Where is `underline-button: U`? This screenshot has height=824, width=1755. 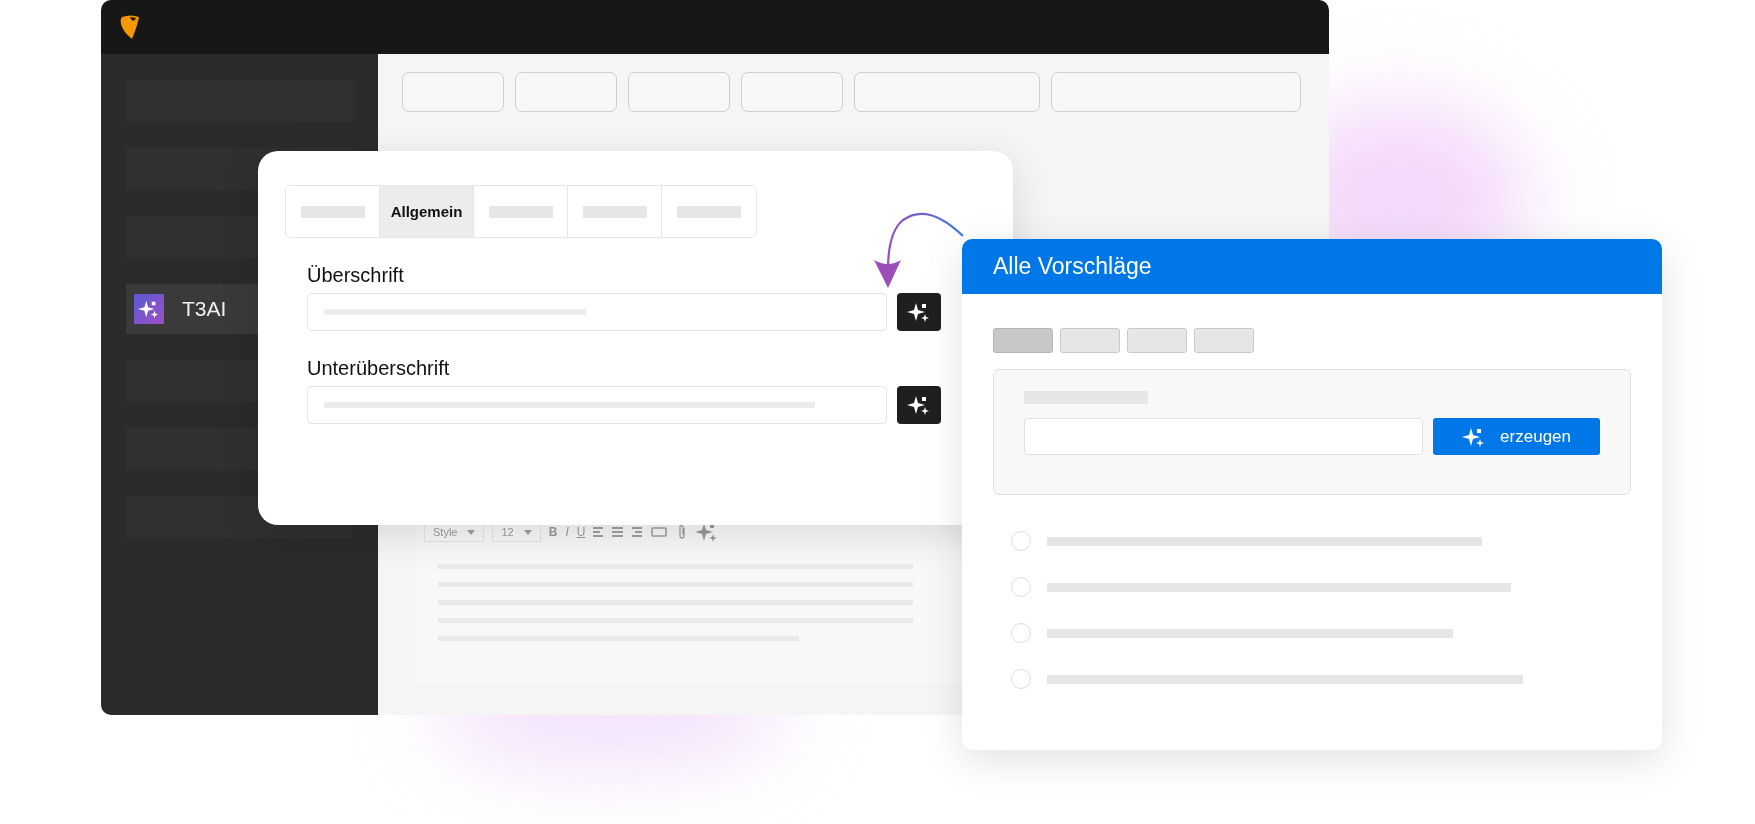 underline-button: U is located at coordinates (581, 532).